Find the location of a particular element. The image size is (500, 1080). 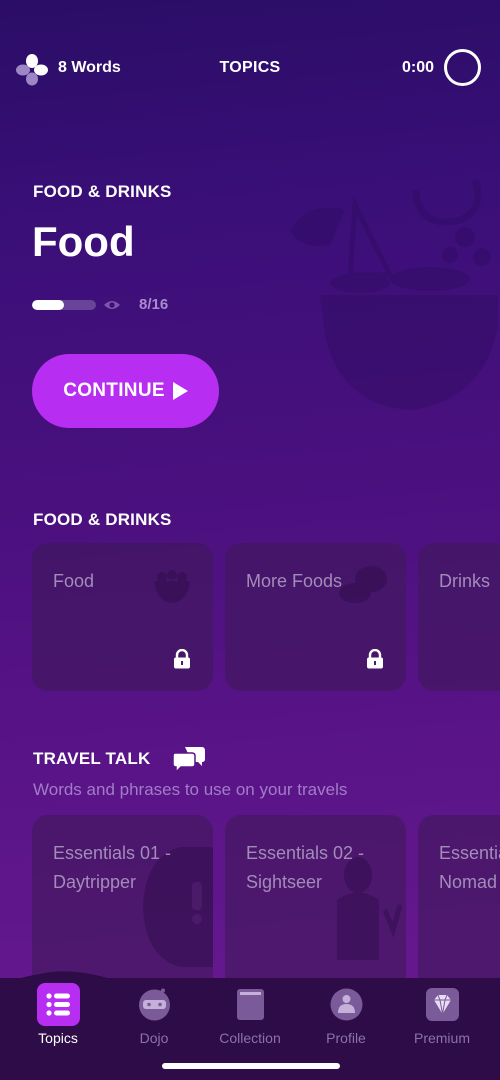

hero-category: FOOD & DRINKS is located at coordinates (102, 191).